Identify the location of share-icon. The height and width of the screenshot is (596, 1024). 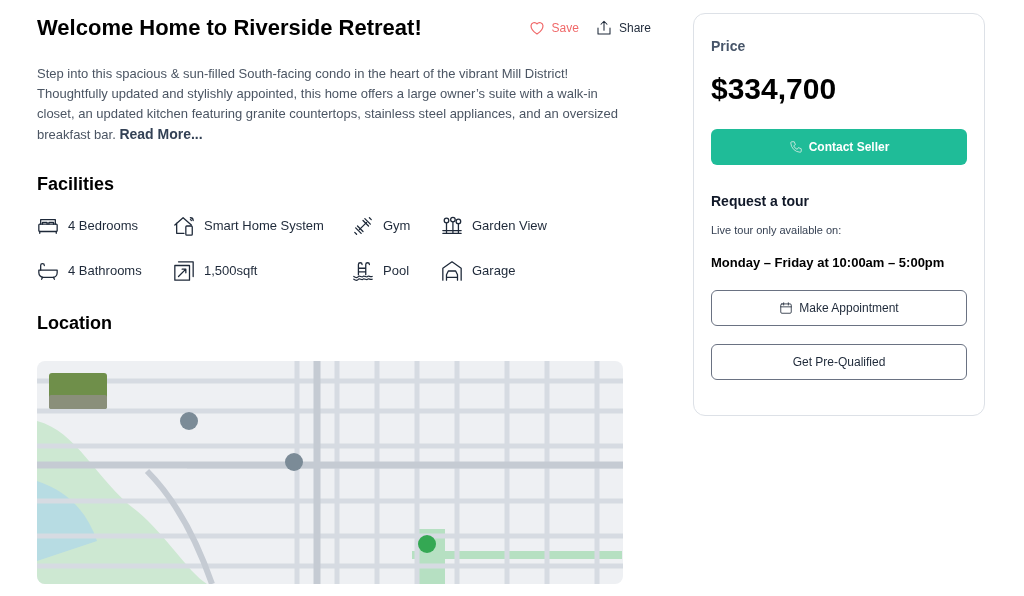
(603, 28).